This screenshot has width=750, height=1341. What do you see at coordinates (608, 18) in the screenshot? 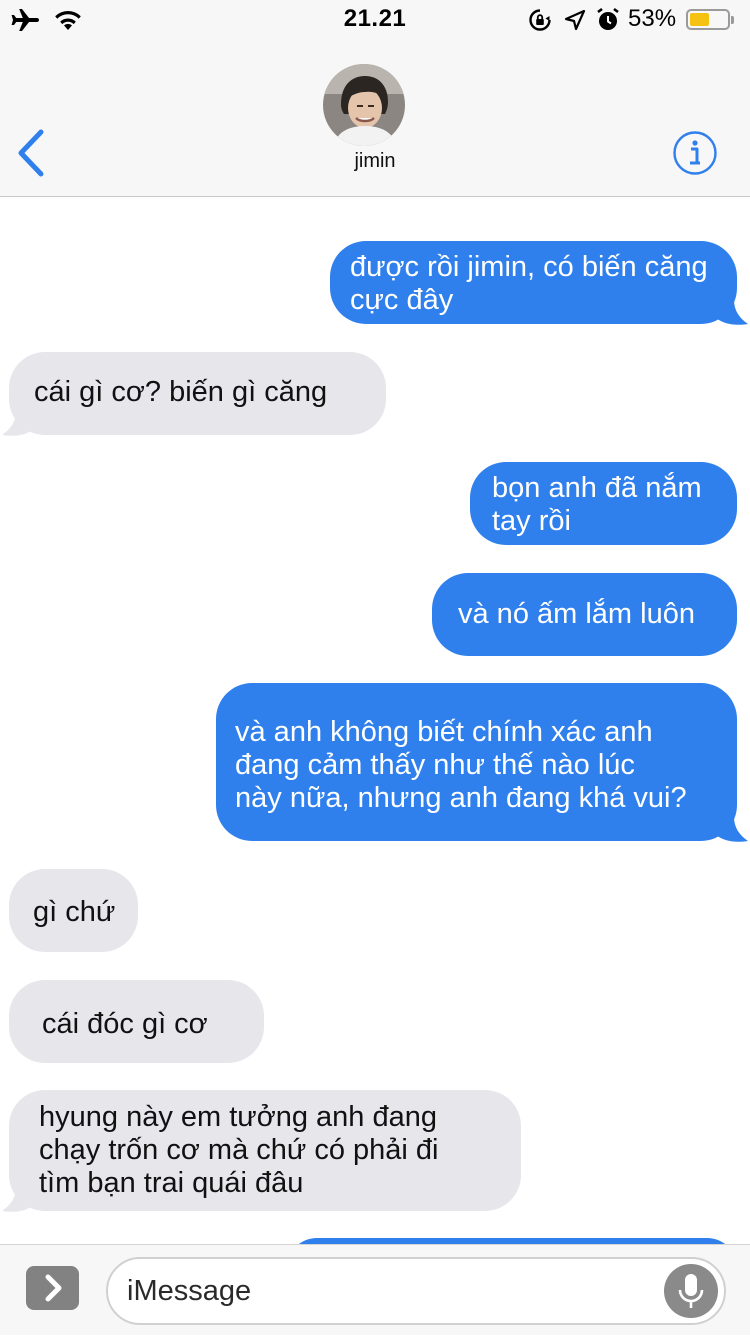
I see `alarm-icon` at bounding box center [608, 18].